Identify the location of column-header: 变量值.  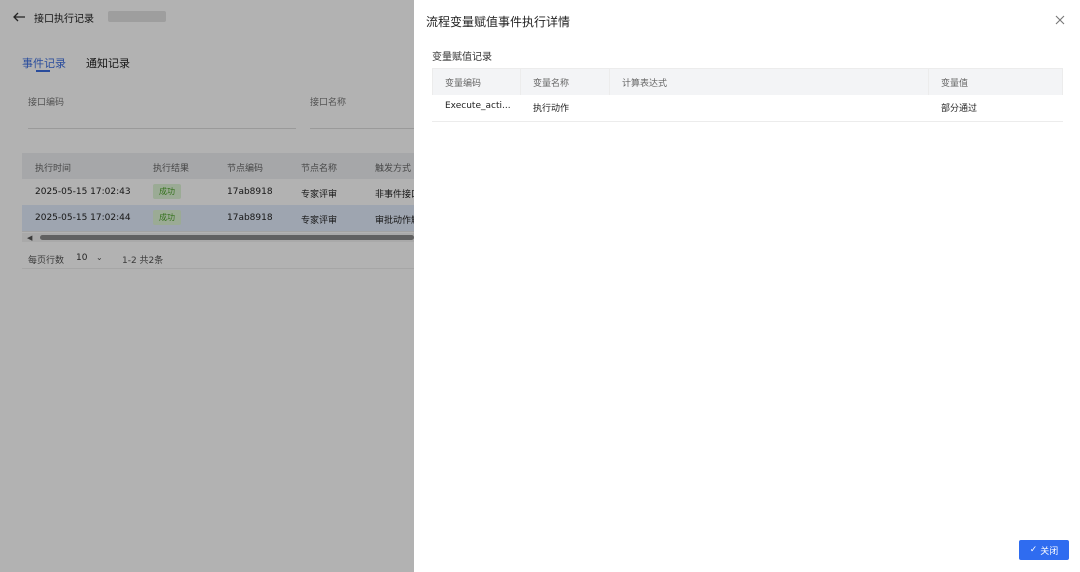
(954, 82).